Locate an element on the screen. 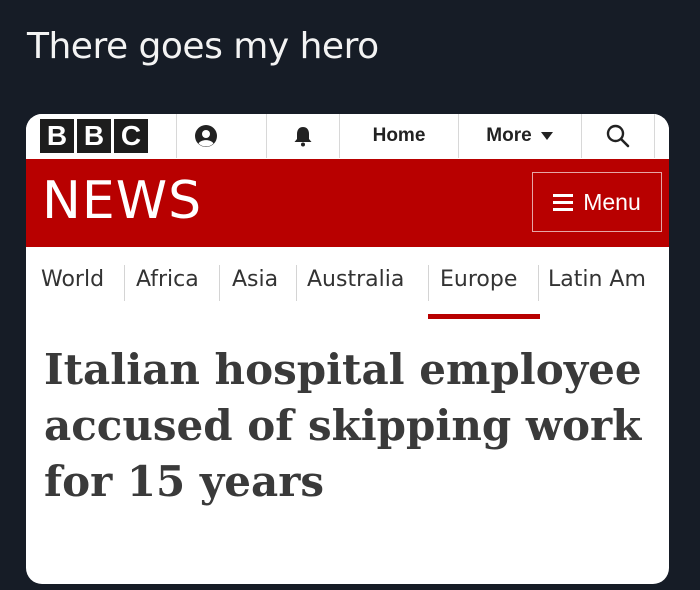 The image size is (700, 590). account-button is located at coordinates (206, 136).